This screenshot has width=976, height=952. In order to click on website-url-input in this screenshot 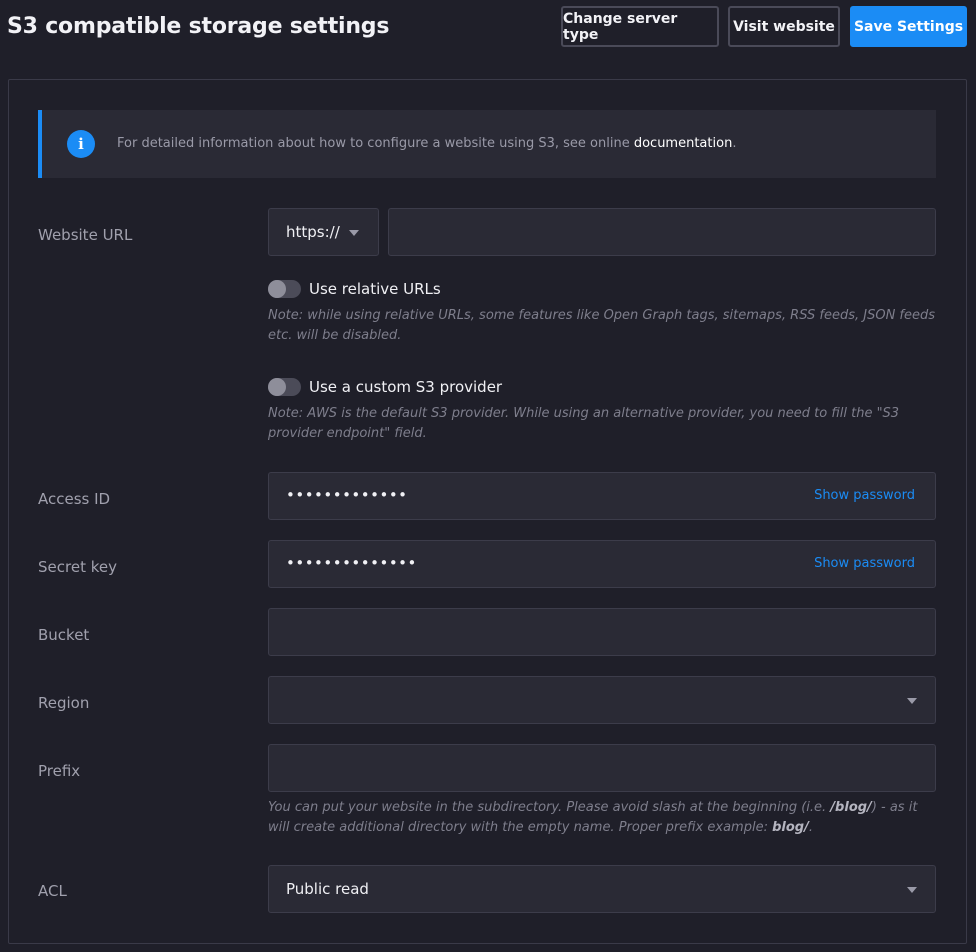, I will do `click(662, 232)`.